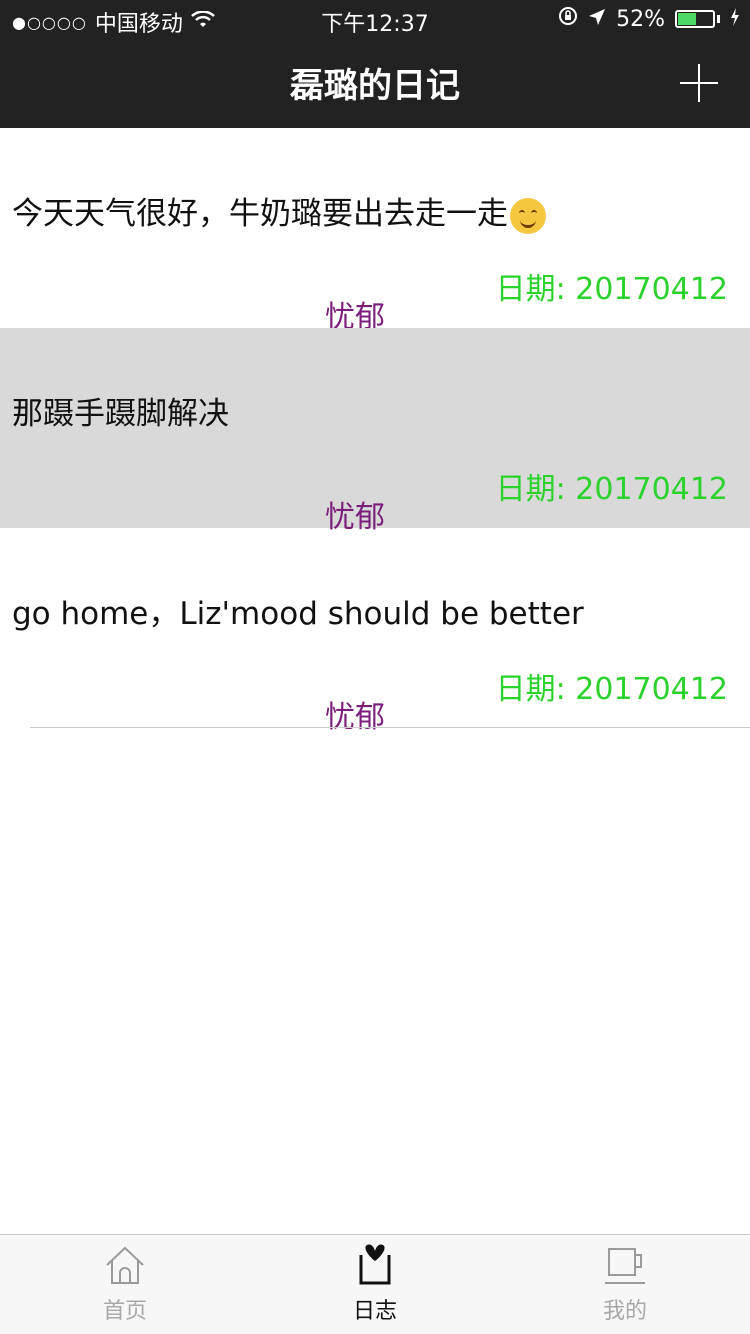  I want to click on rotation-lock-icon, so click(568, 19).